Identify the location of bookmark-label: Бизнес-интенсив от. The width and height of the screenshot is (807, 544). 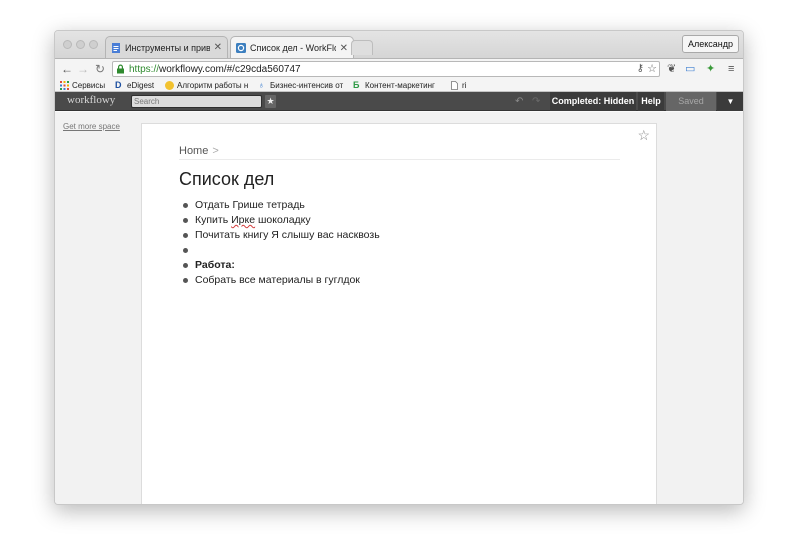
(307, 85).